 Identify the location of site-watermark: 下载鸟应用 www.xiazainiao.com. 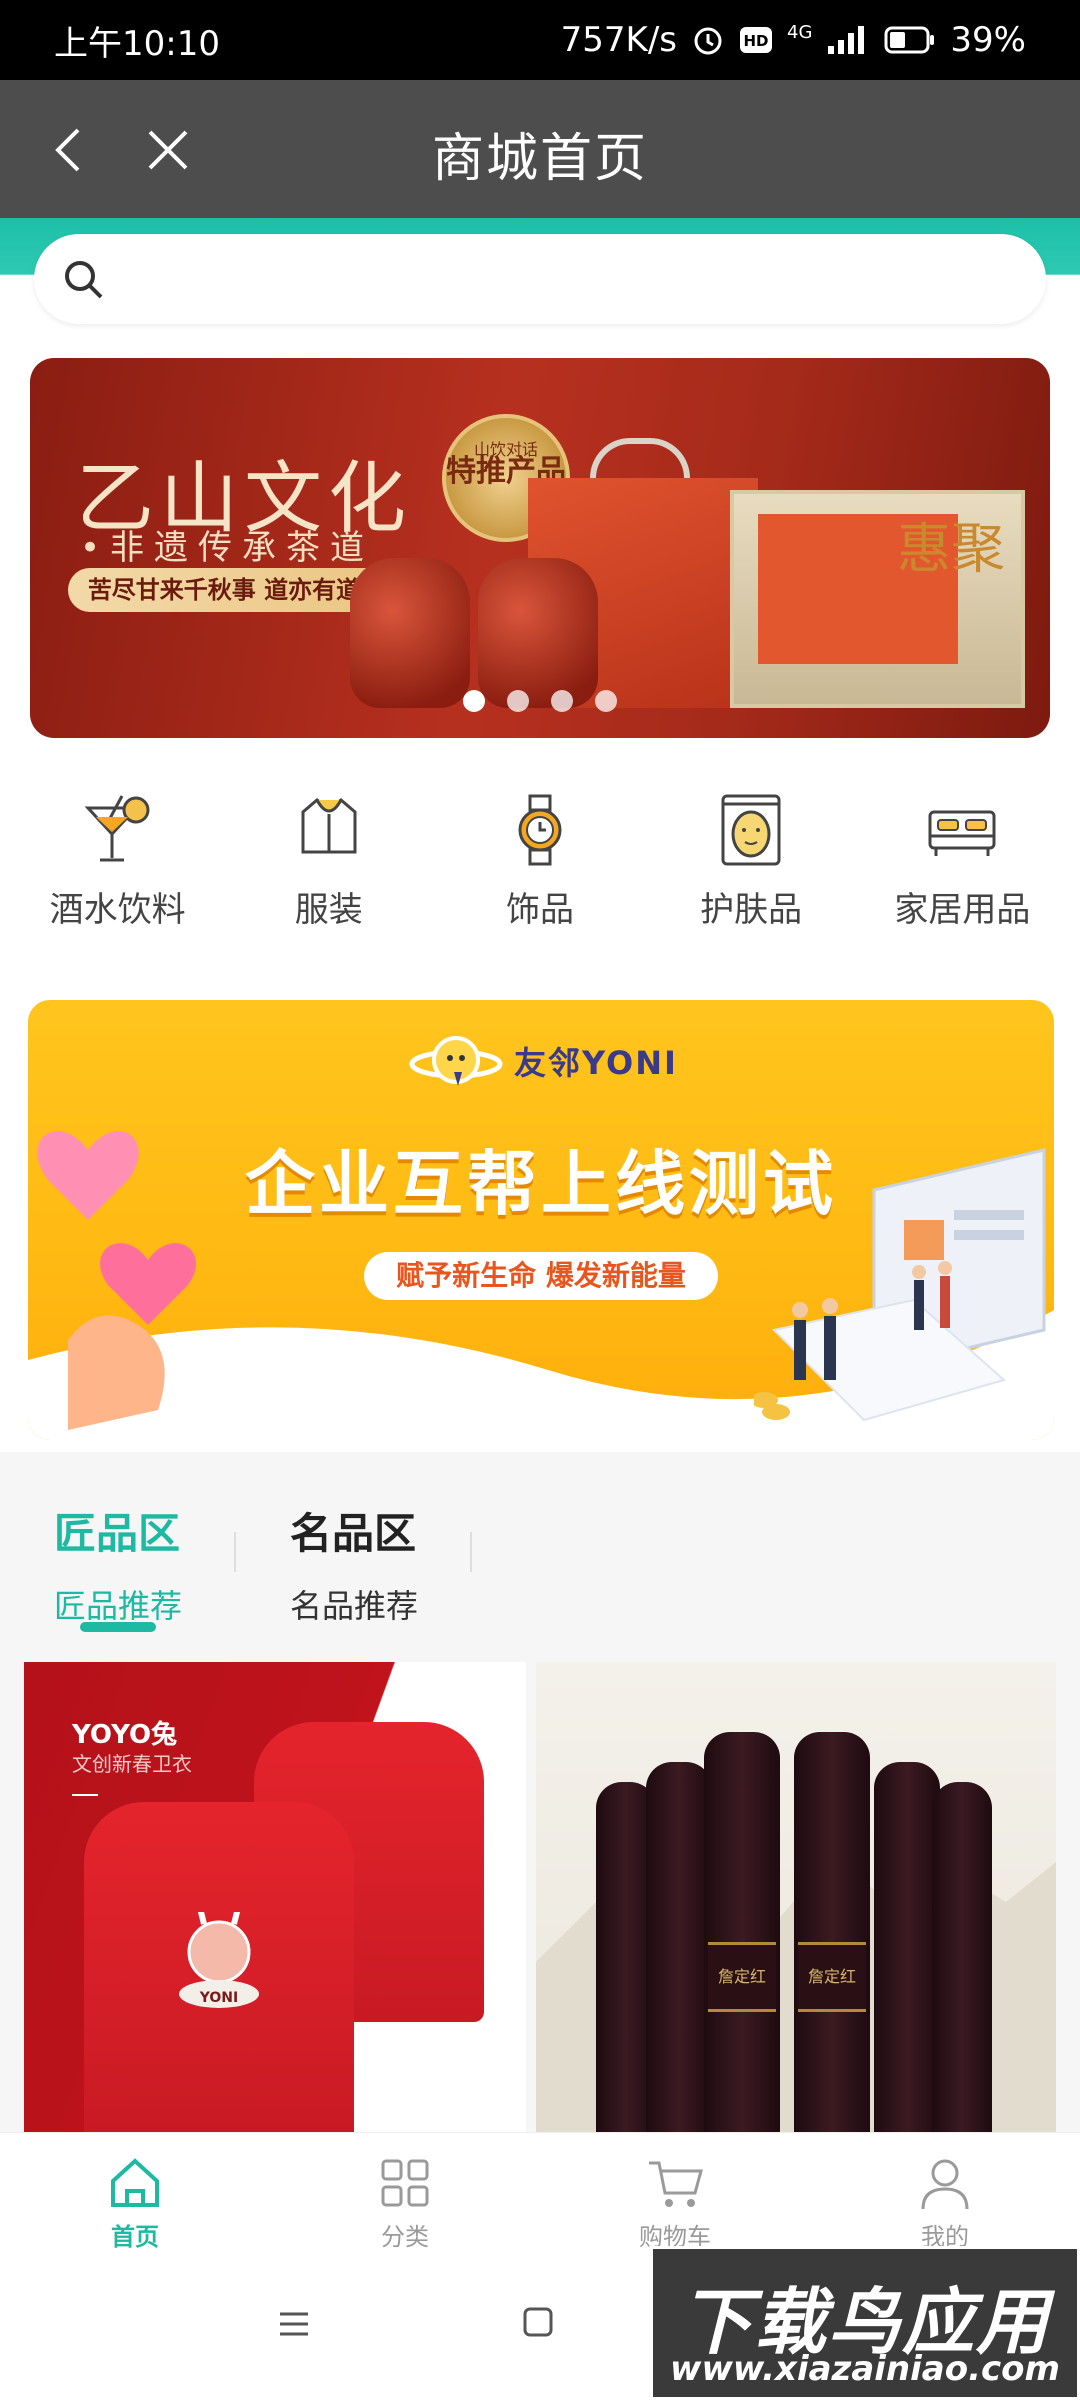
(865, 2323).